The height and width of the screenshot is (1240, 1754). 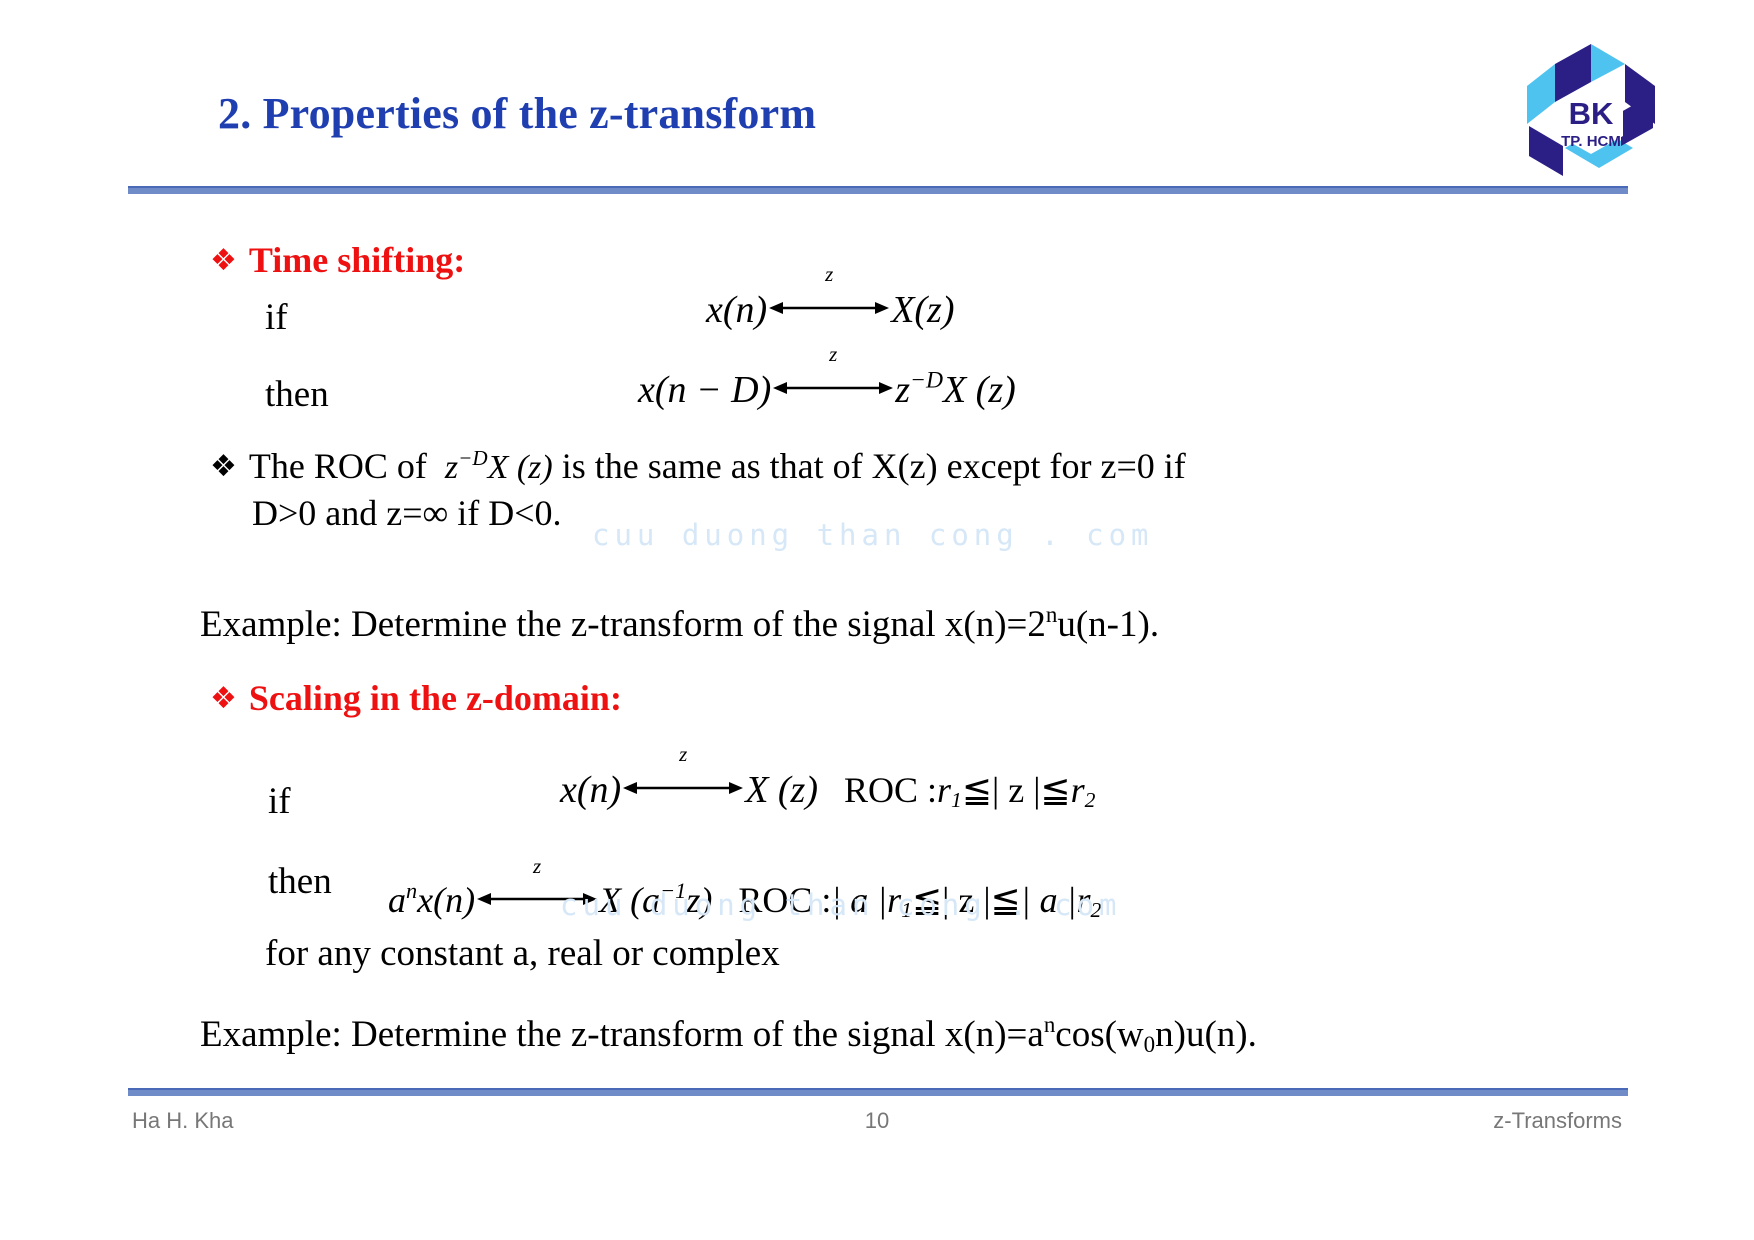 I want to click on example-2-superscript: n, so click(x=1049, y=1024).